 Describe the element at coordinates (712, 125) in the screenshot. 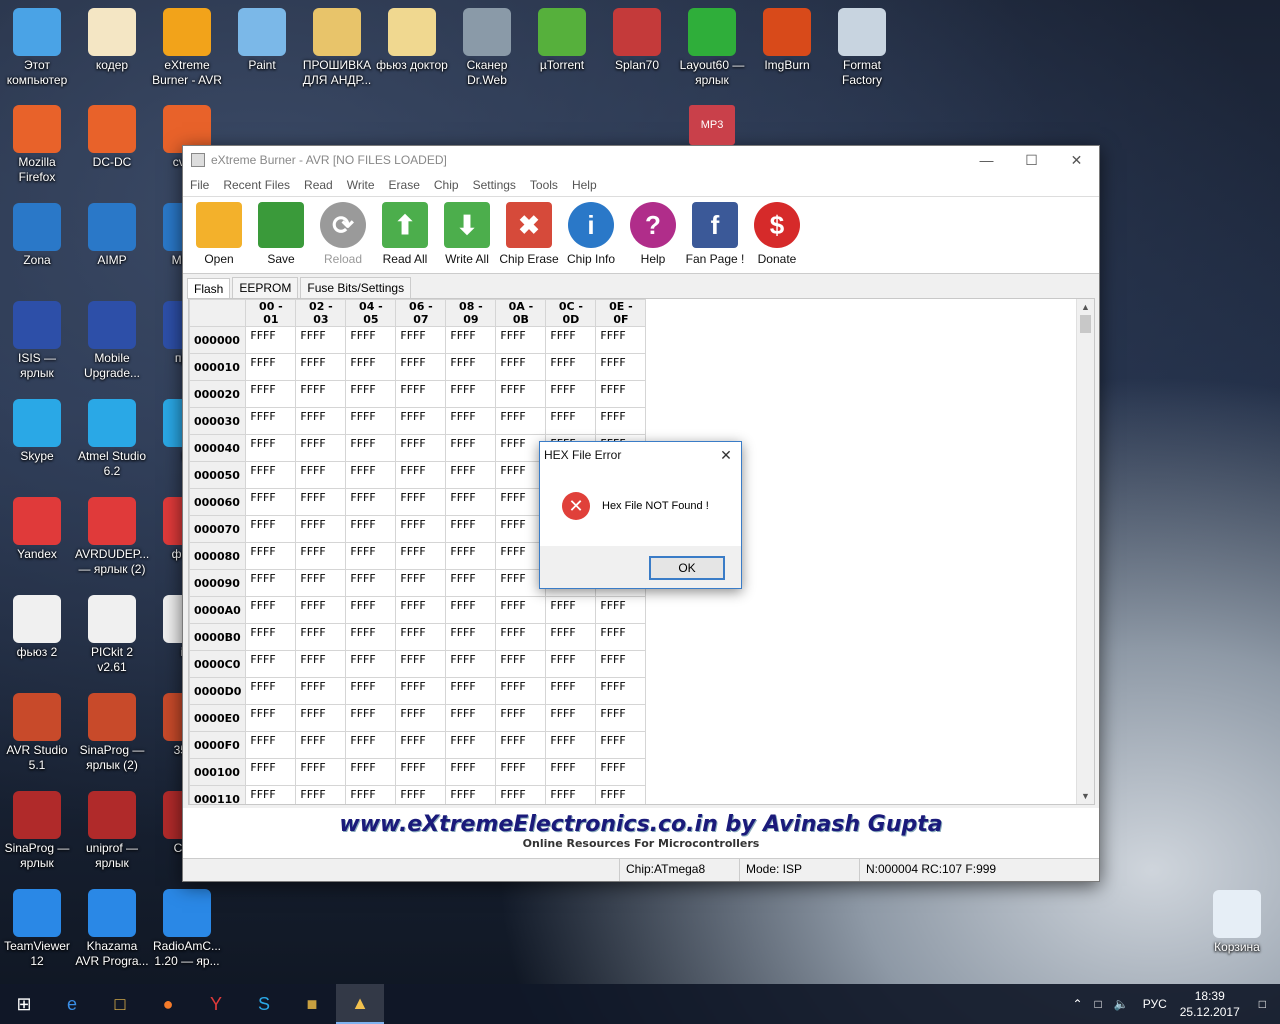

I see `mp3-file-icon: MP3` at that location.